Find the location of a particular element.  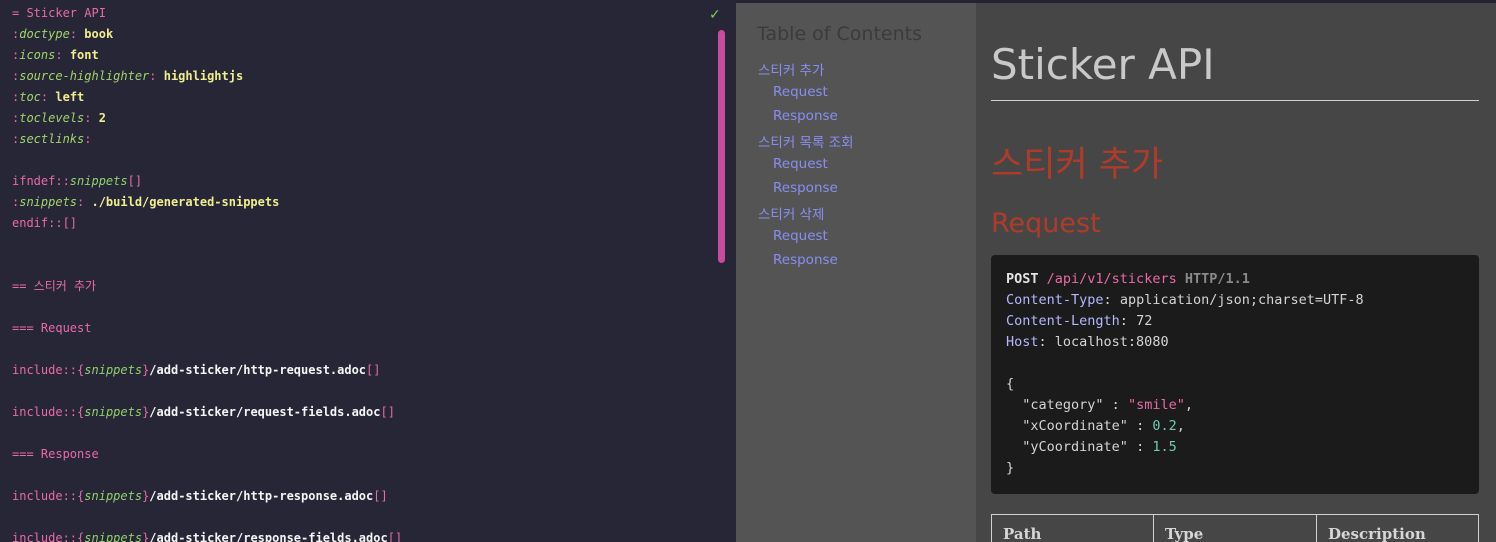

doc-title-source: = Sticker API is located at coordinates (59, 13).